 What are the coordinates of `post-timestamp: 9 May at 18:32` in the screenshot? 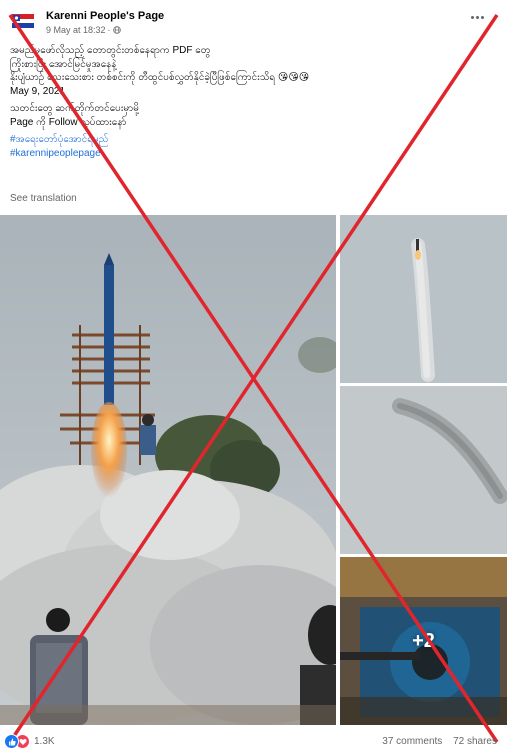 It's located at (76, 30).